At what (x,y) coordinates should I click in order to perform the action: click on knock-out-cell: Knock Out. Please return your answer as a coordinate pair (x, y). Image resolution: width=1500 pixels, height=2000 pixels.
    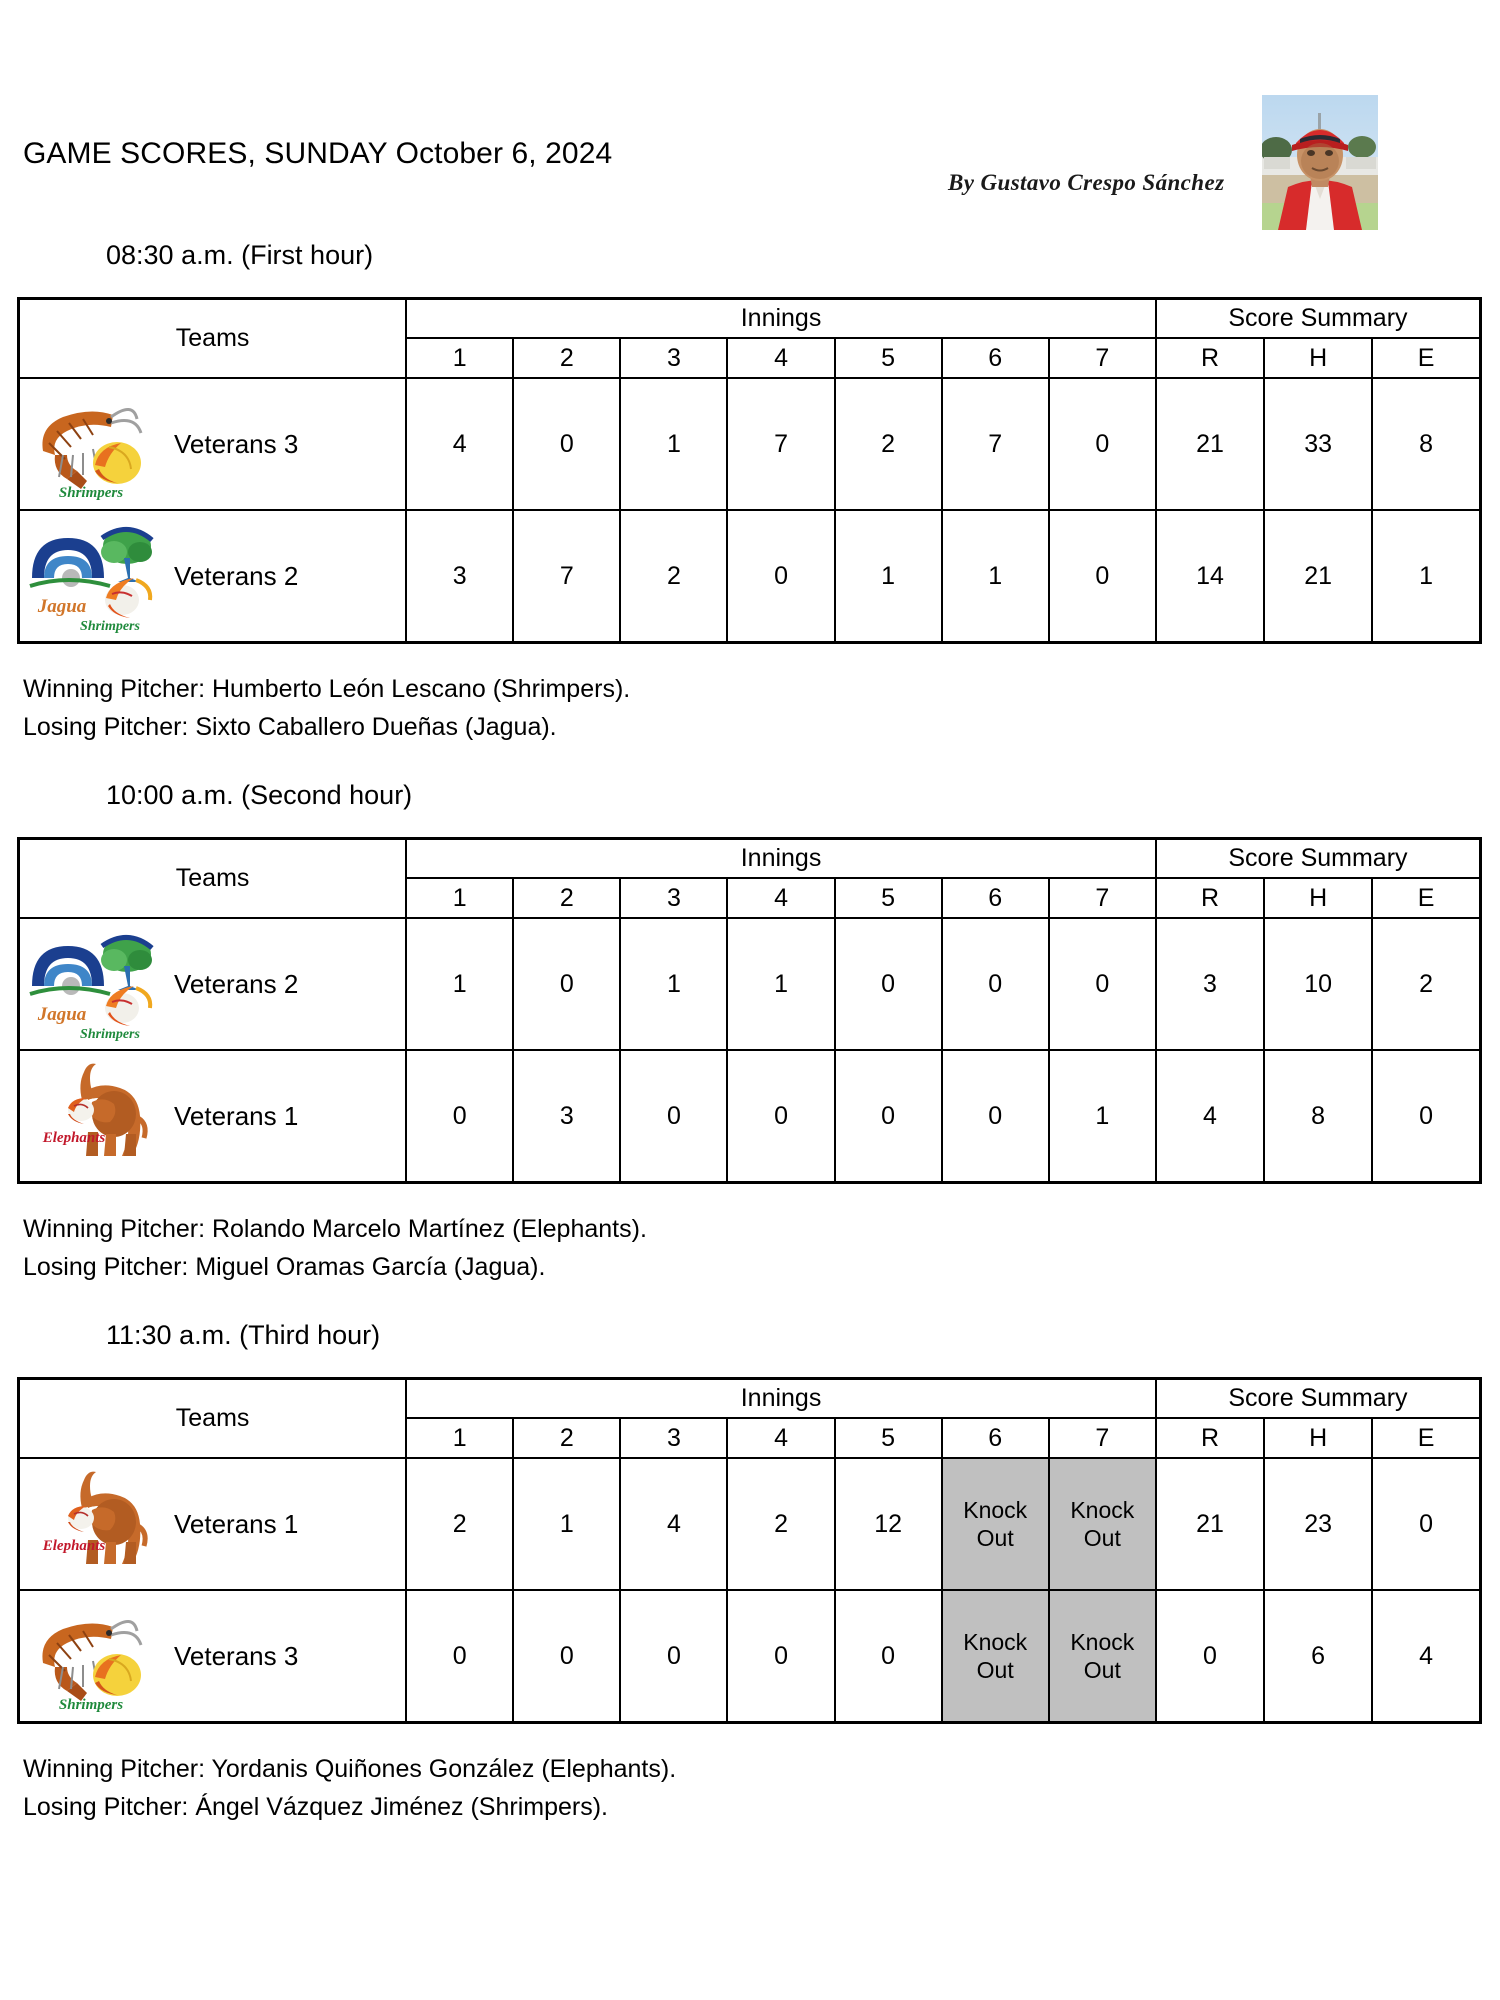
    Looking at the image, I should click on (995, 1524).